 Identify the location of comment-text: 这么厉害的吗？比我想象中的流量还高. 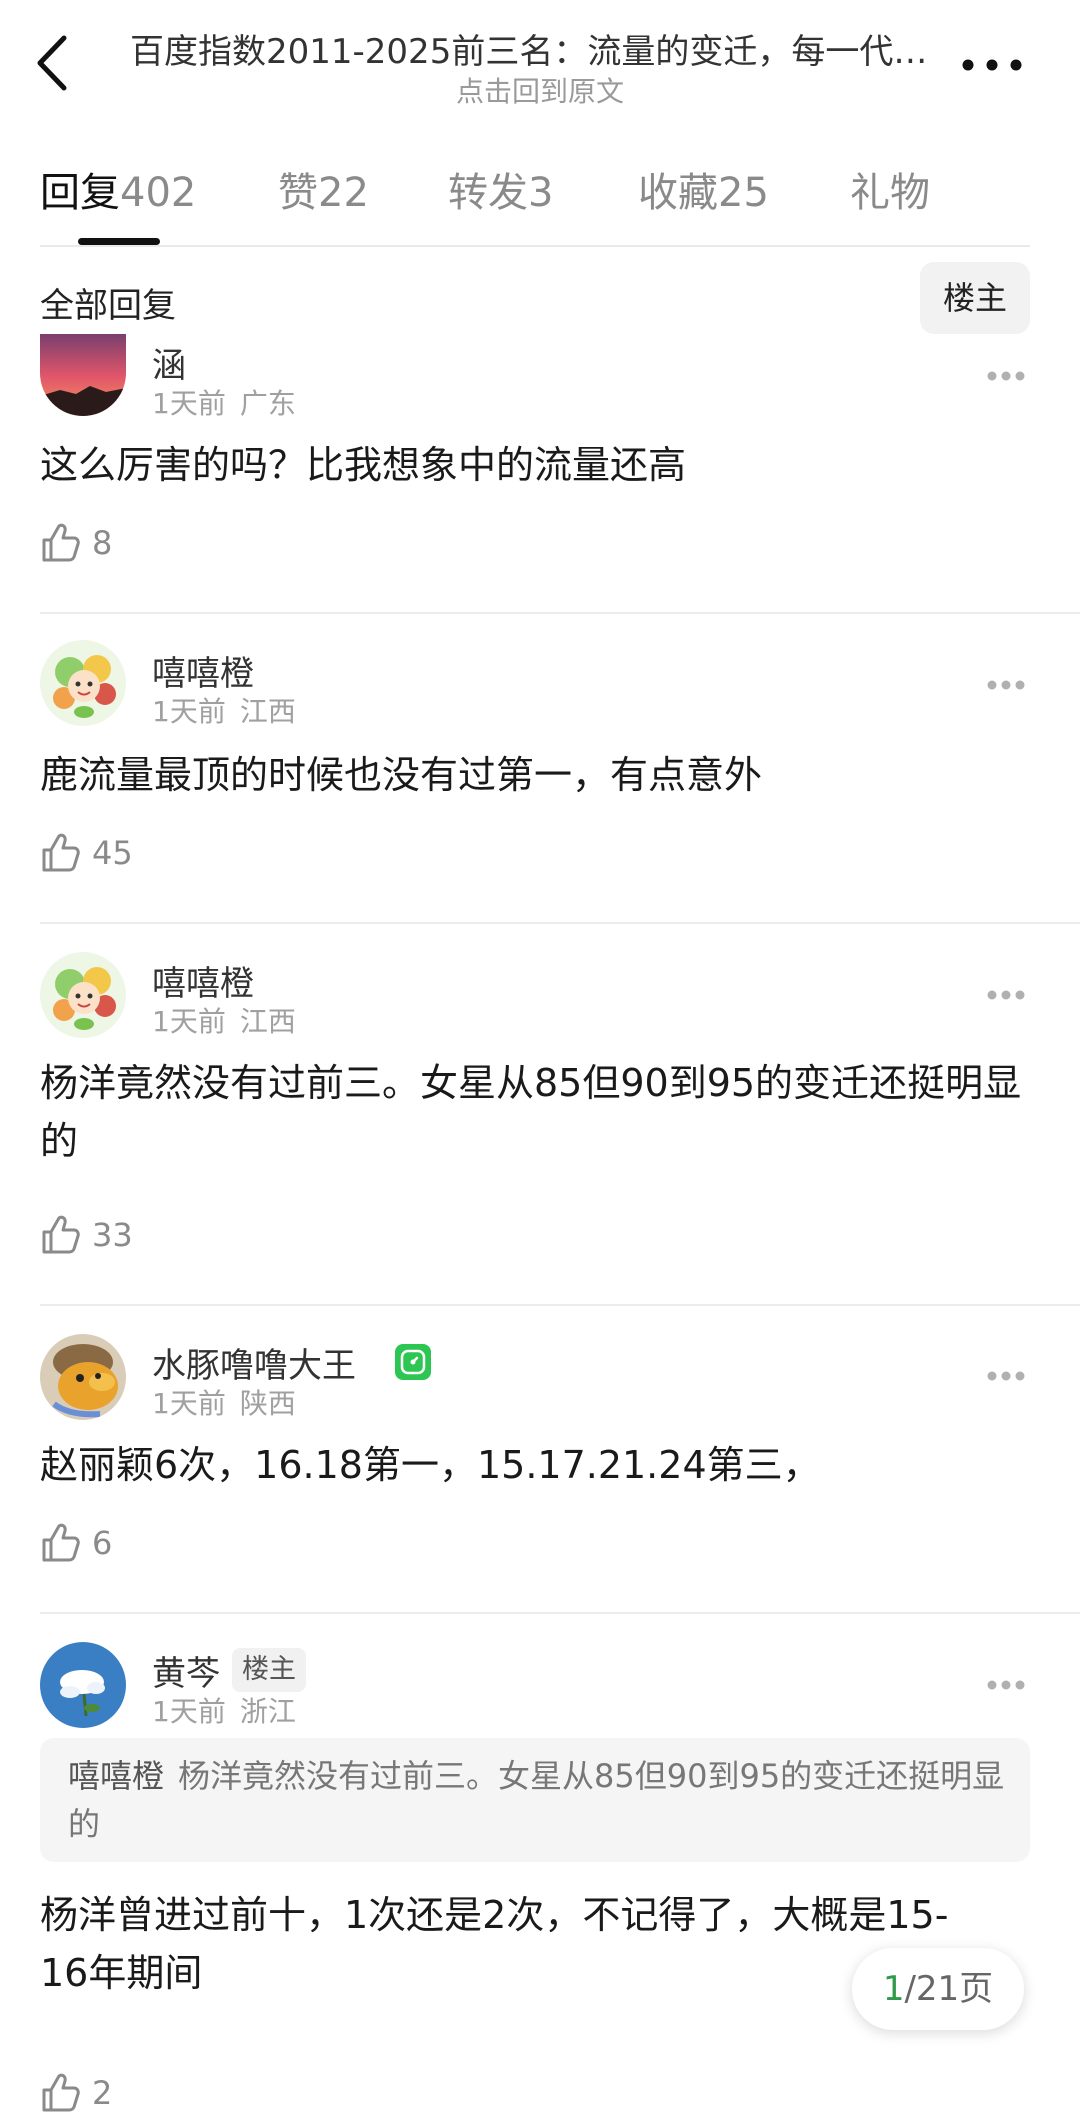
(363, 465).